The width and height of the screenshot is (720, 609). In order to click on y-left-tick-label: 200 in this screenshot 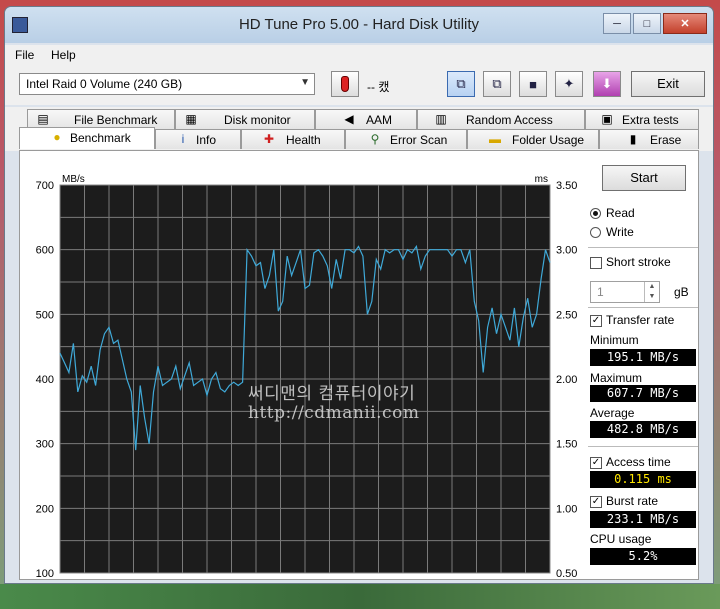, I will do `click(45, 509)`.